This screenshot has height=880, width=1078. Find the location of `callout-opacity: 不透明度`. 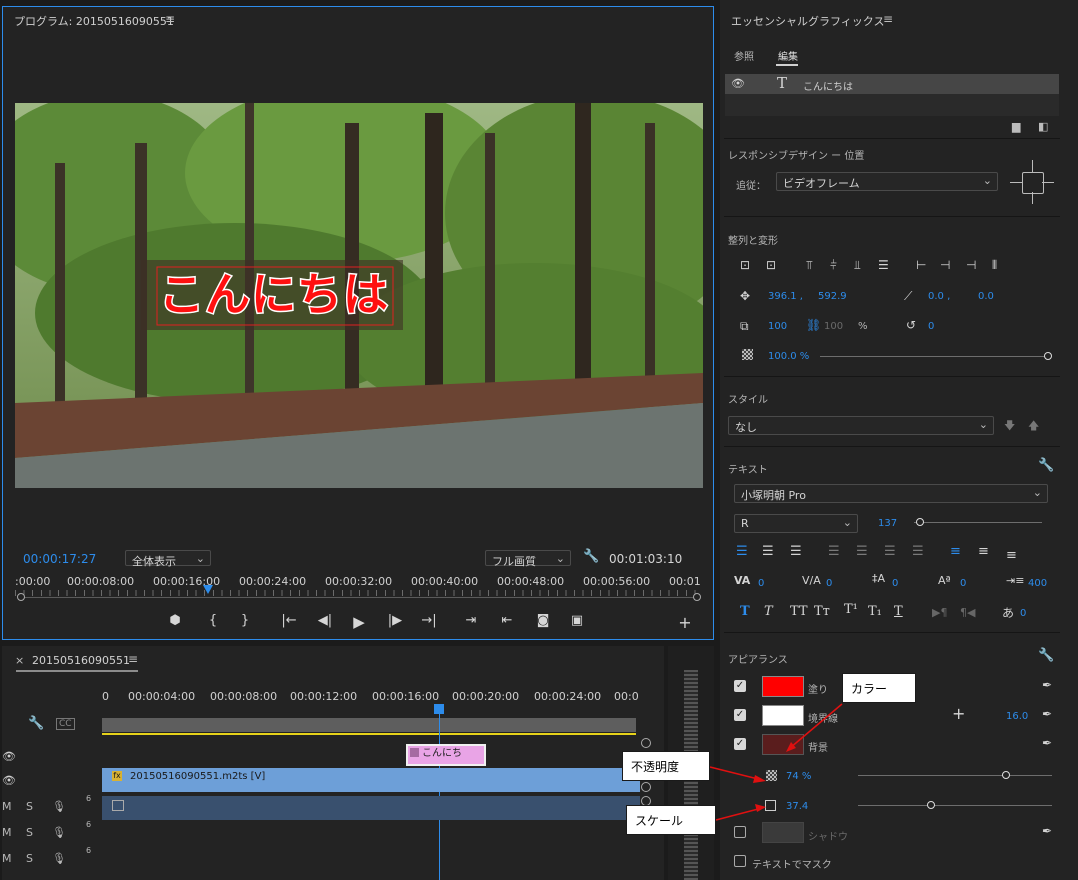

callout-opacity: 不透明度 is located at coordinates (666, 766).